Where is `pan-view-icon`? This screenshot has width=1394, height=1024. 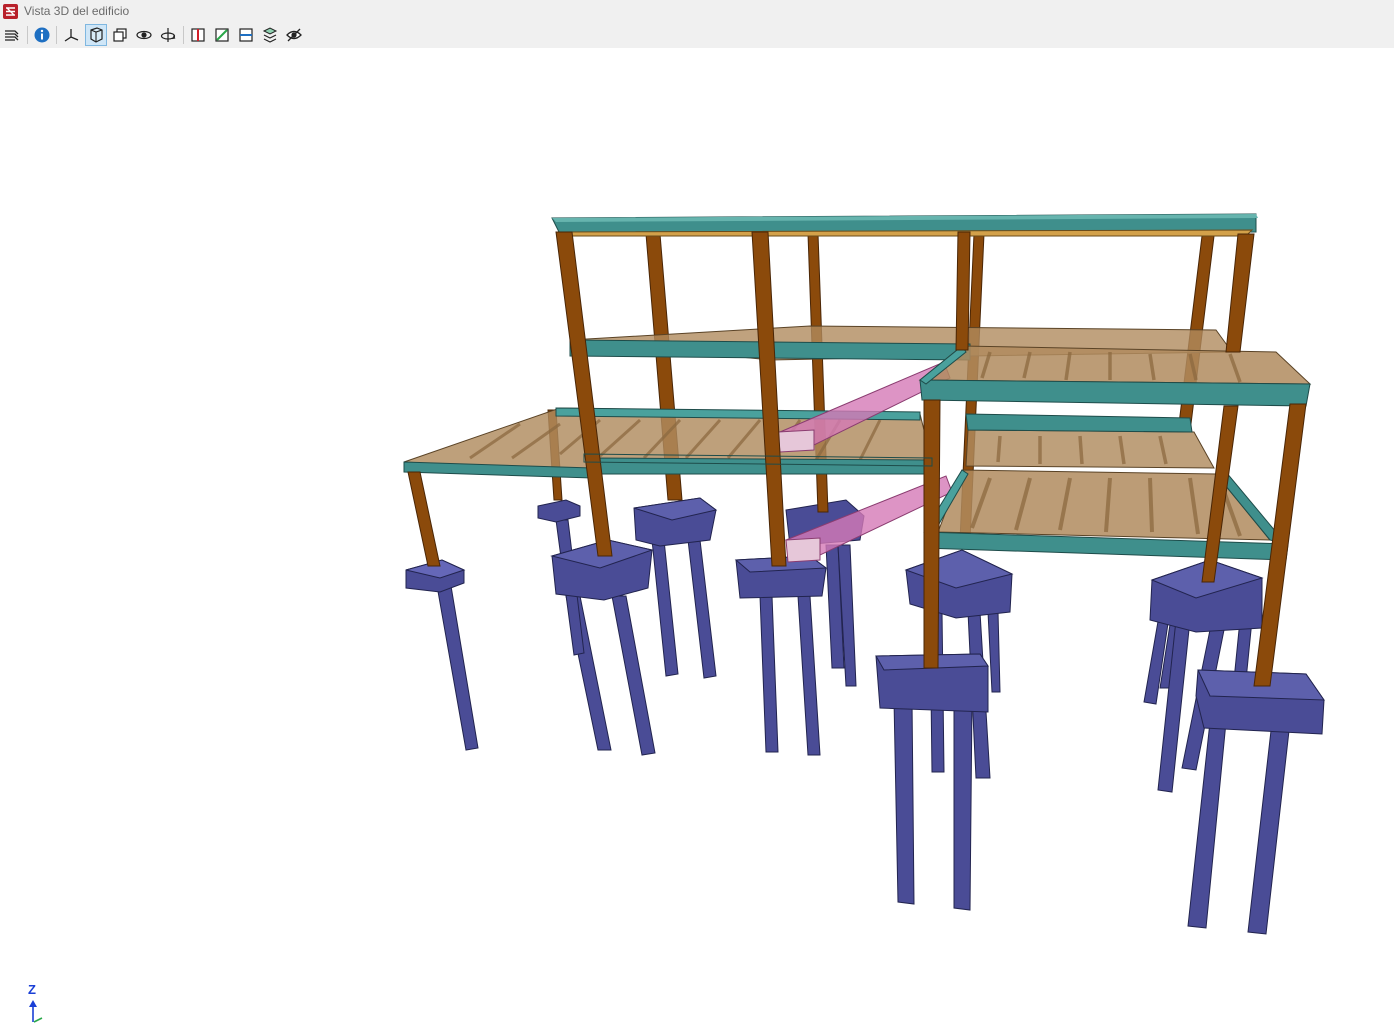 pan-view-icon is located at coordinates (144, 35).